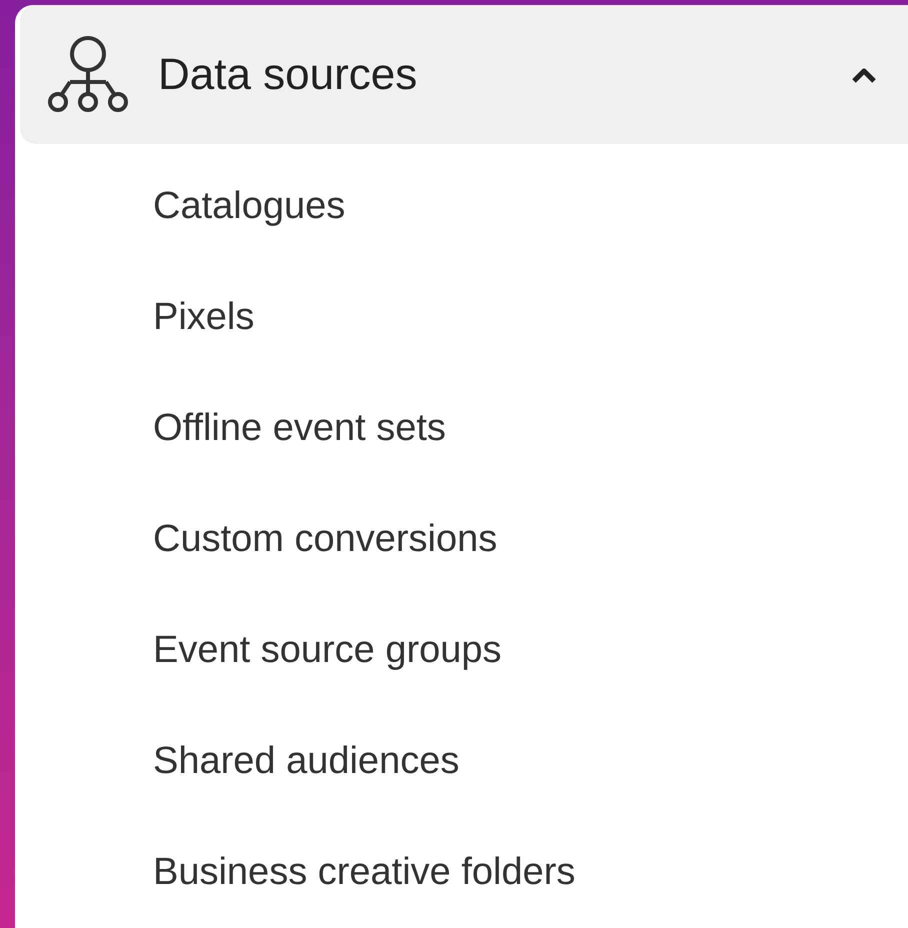  I want to click on menu-item: Pixels, so click(203, 317).